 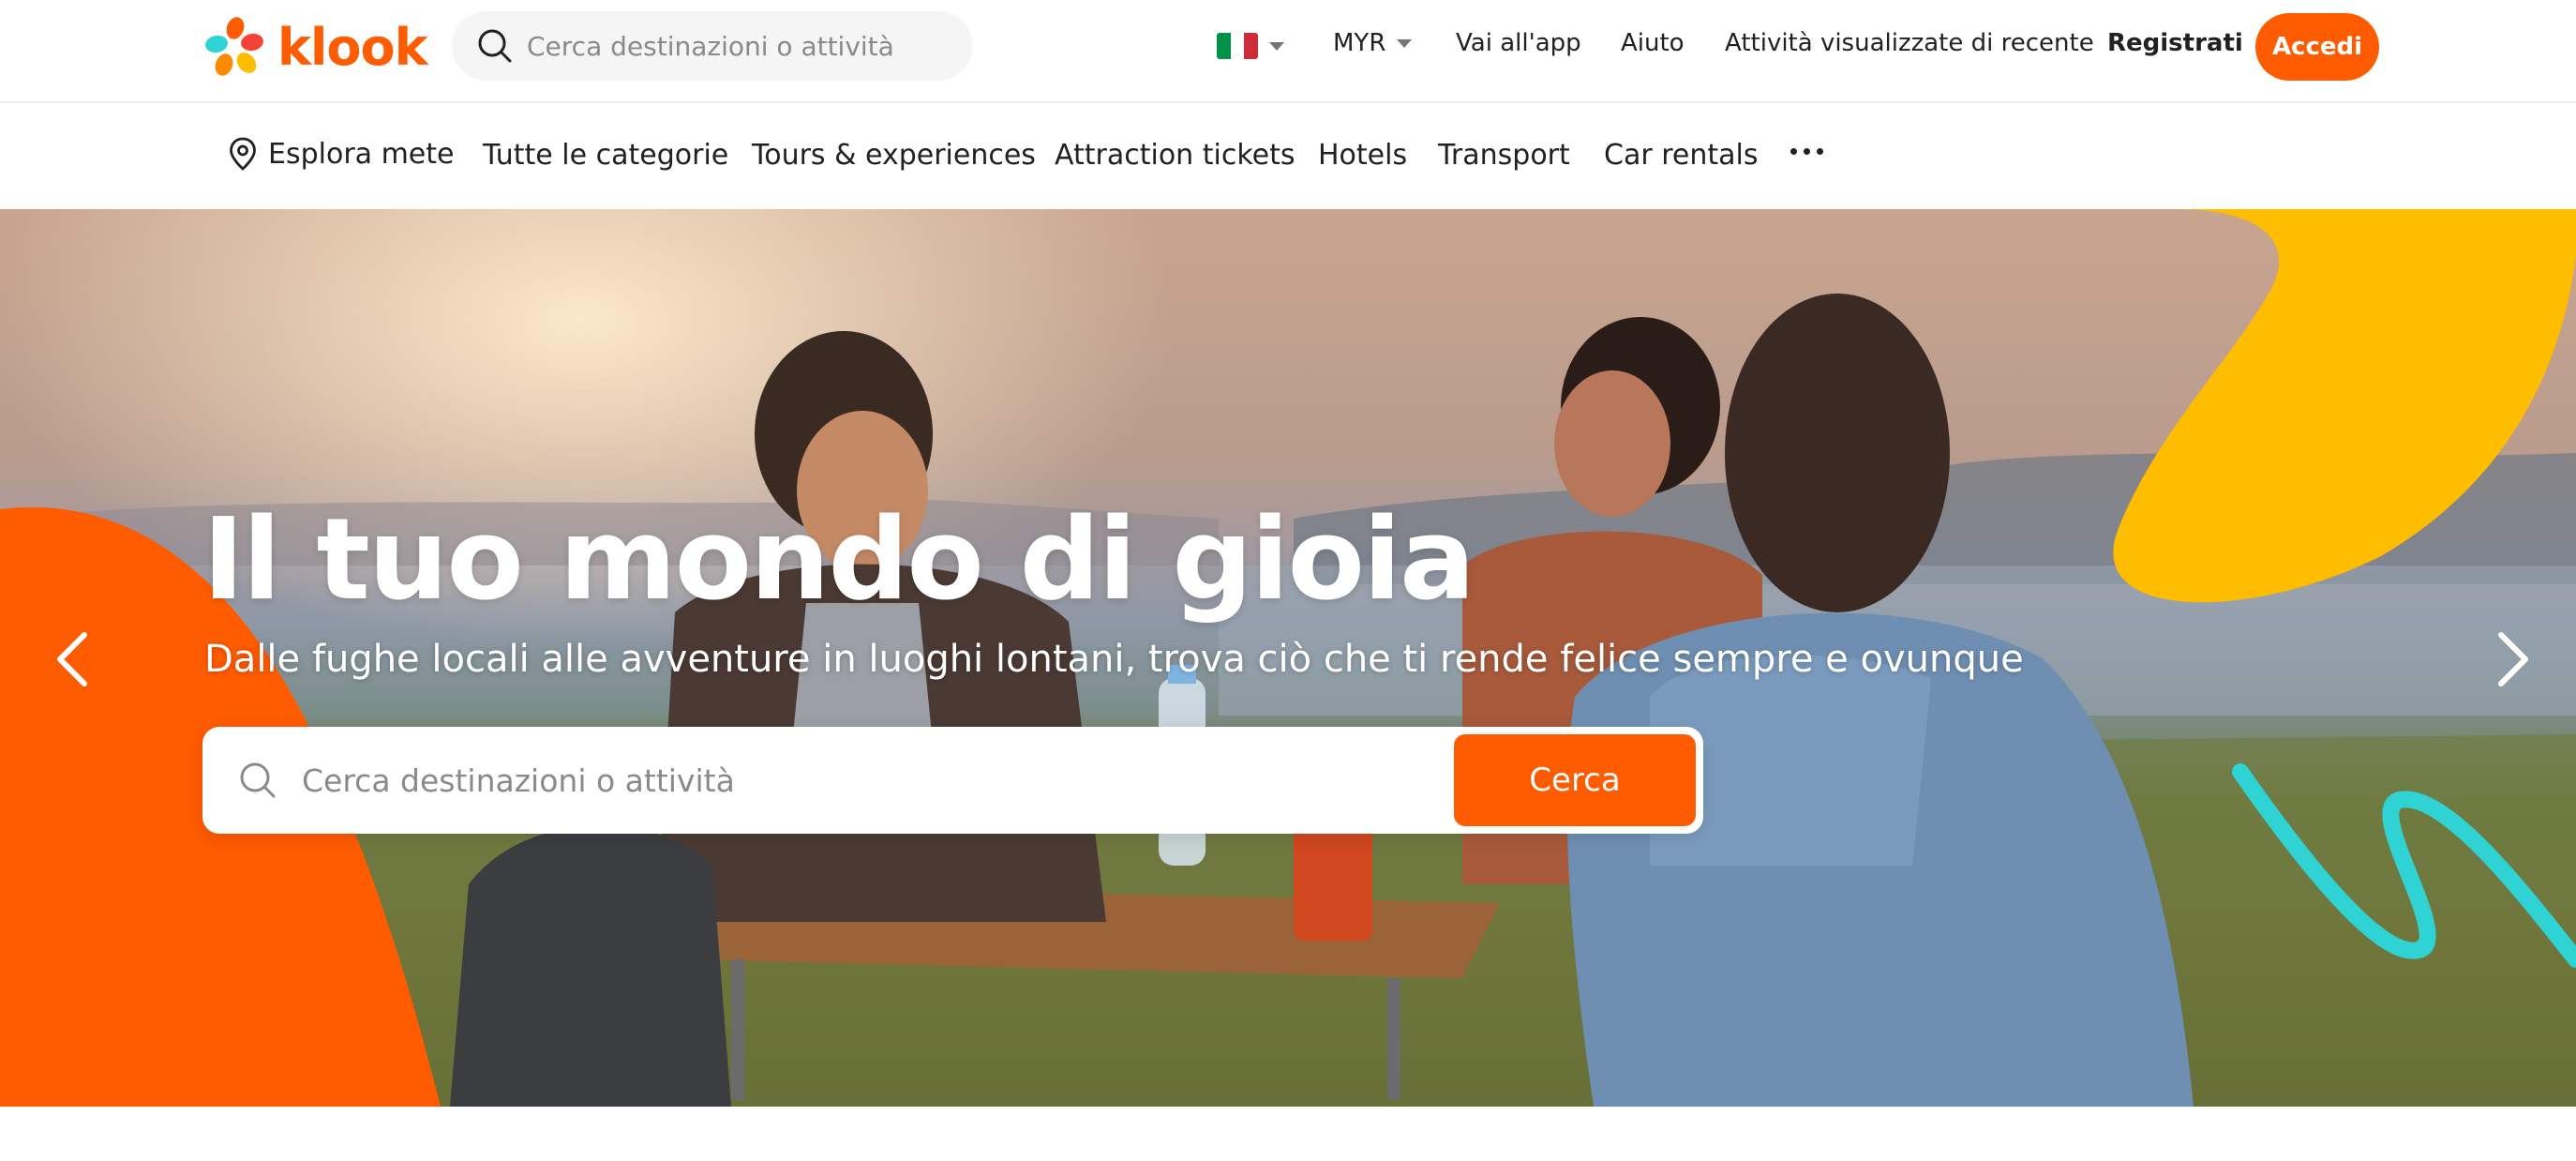 What do you see at coordinates (74, 659) in the screenshot?
I see `carousel-prev-arrow-icon` at bounding box center [74, 659].